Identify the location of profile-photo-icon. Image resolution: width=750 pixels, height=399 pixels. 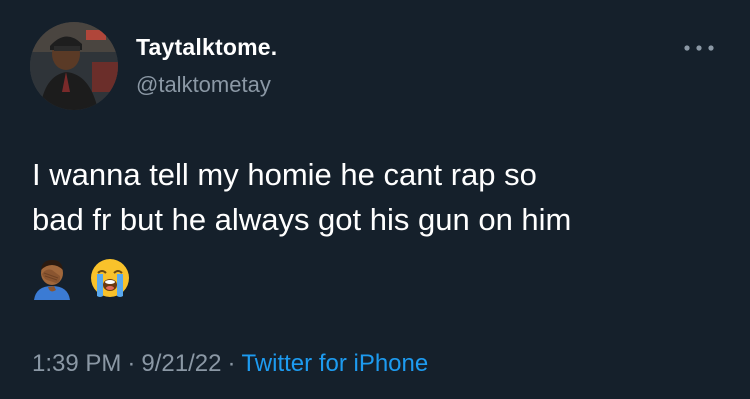
(74, 66).